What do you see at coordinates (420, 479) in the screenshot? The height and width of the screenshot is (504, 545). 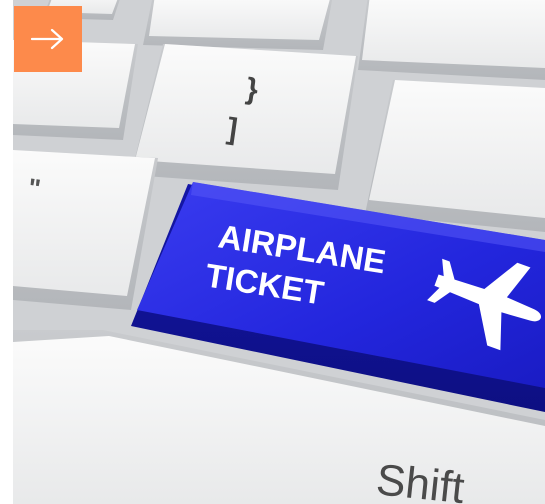 I see `key-shift-label: Shift` at bounding box center [420, 479].